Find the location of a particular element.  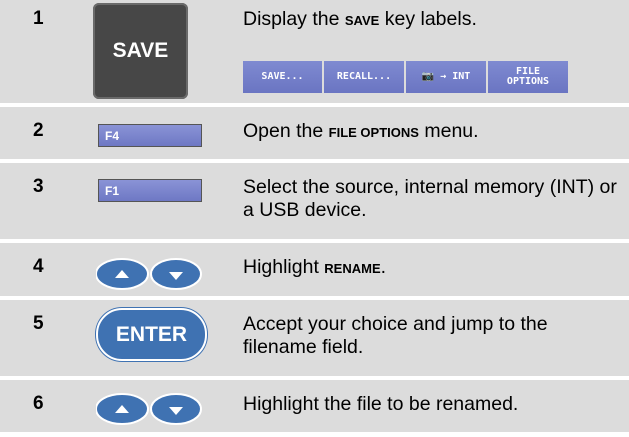

softkey-file-options: FILE OPTIONS is located at coordinates (528, 77).